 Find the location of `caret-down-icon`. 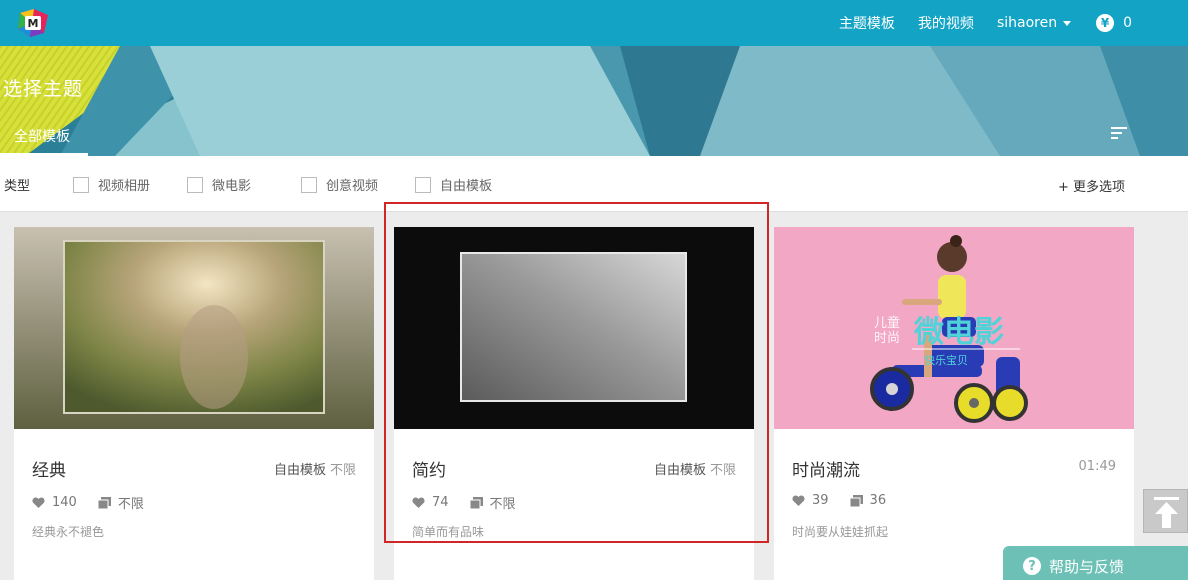

caret-down-icon is located at coordinates (1067, 23).